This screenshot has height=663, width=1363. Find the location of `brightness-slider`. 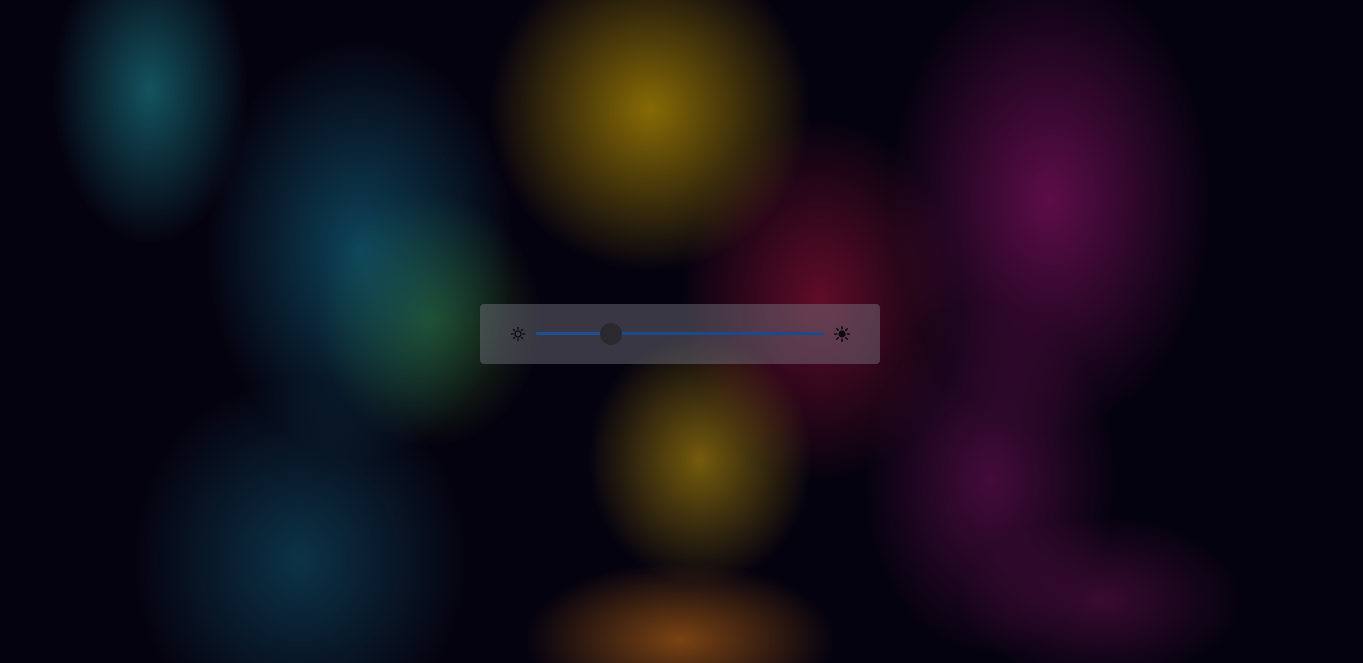

brightness-slider is located at coordinates (680, 334).